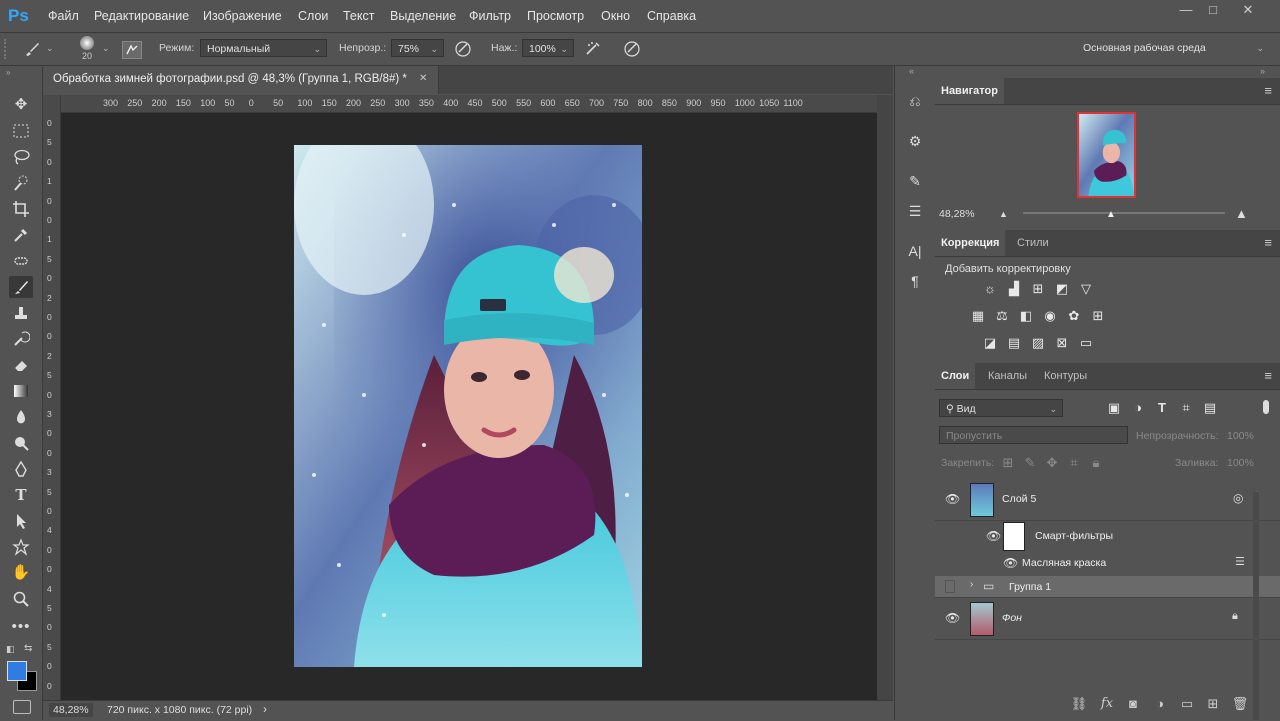 This screenshot has width=1280, height=721. I want to click on lasso-tool-icon, so click(21, 157).